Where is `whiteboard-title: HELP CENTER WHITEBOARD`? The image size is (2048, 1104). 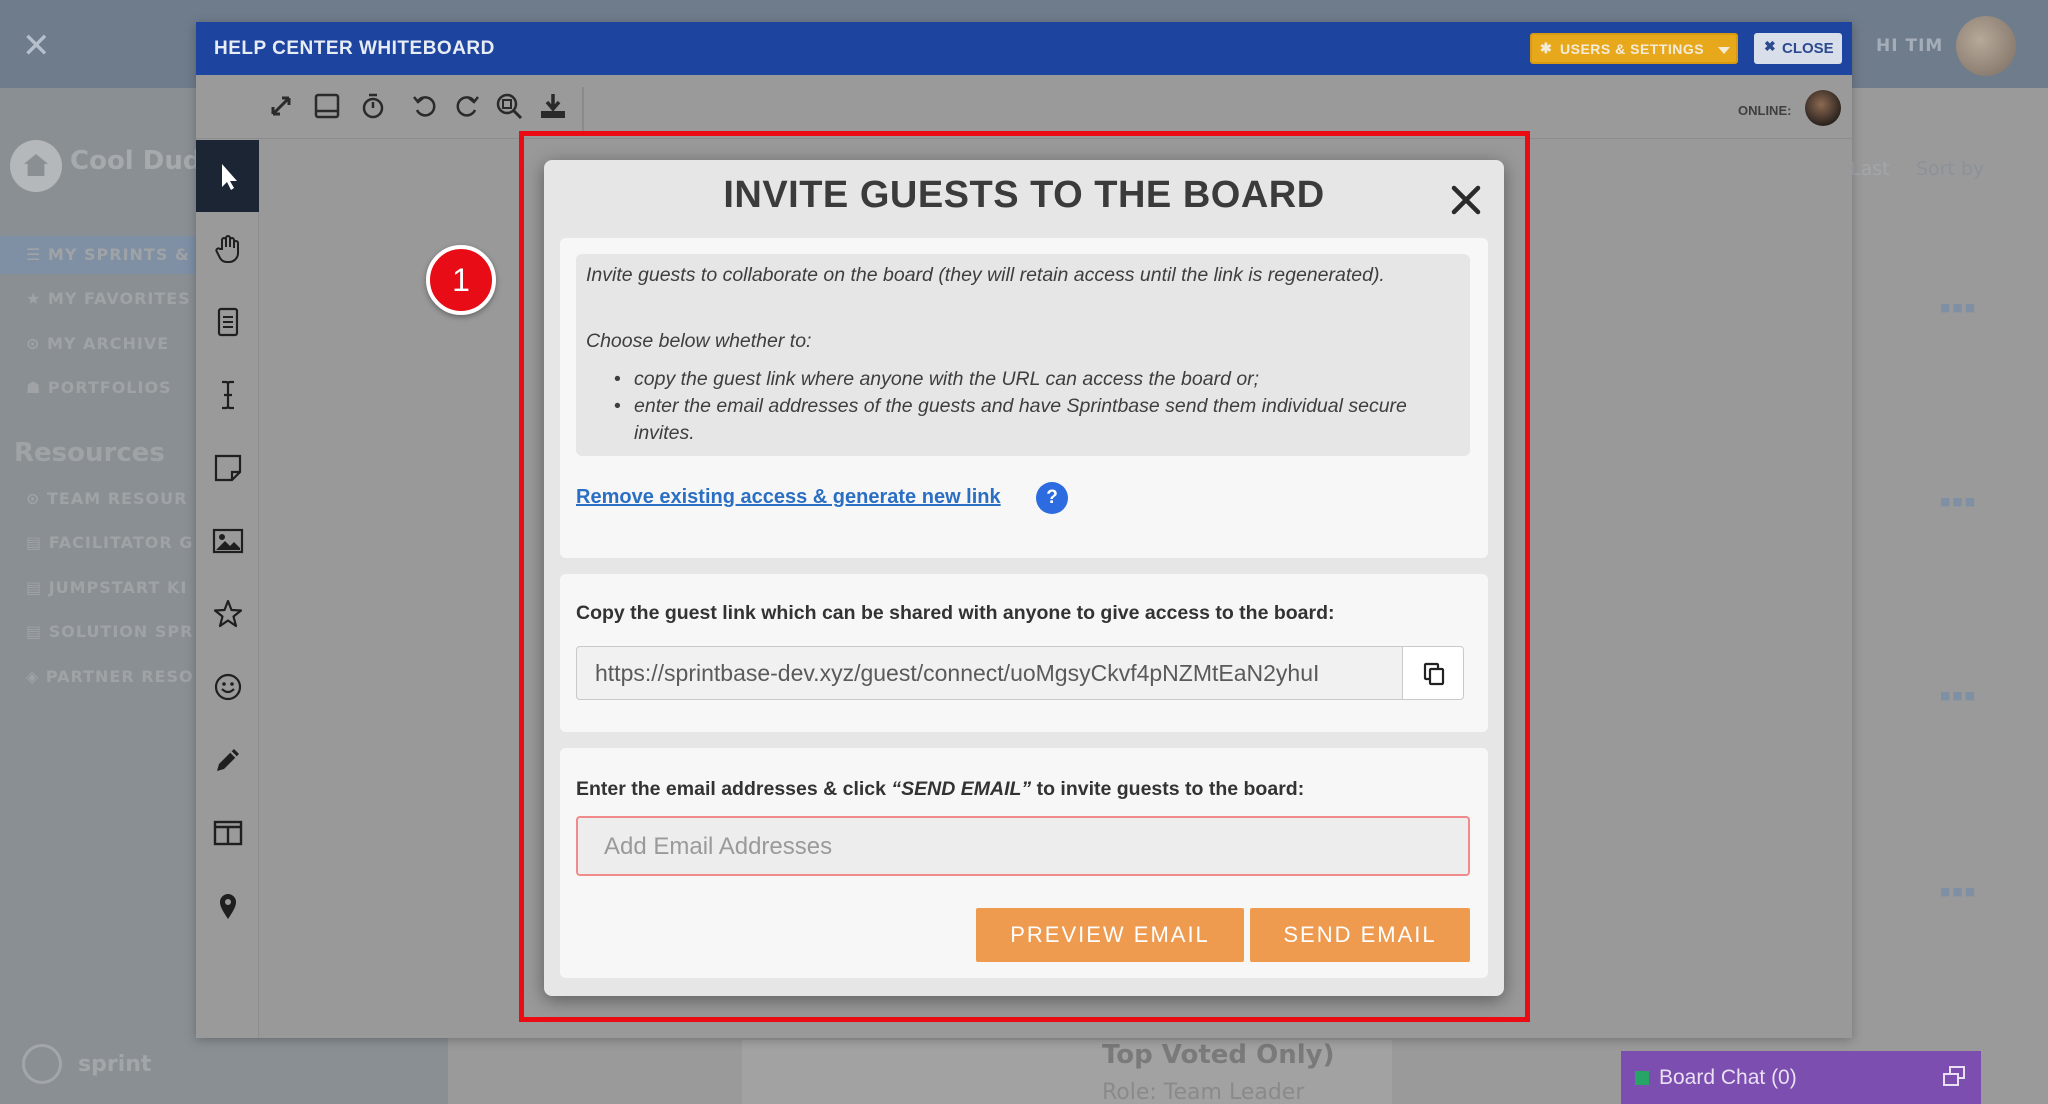 whiteboard-title: HELP CENTER WHITEBOARD is located at coordinates (354, 48).